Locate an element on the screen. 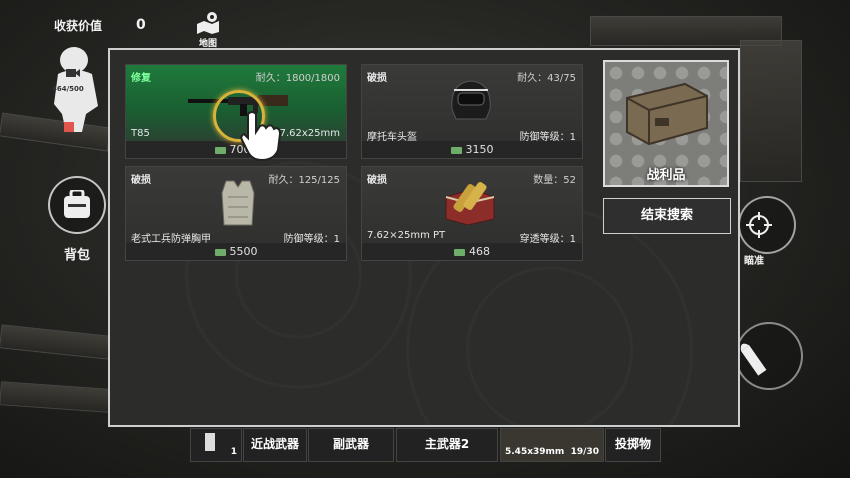 The image size is (850, 478). harvest-value-label: 收获价值 is located at coordinates (78, 26).